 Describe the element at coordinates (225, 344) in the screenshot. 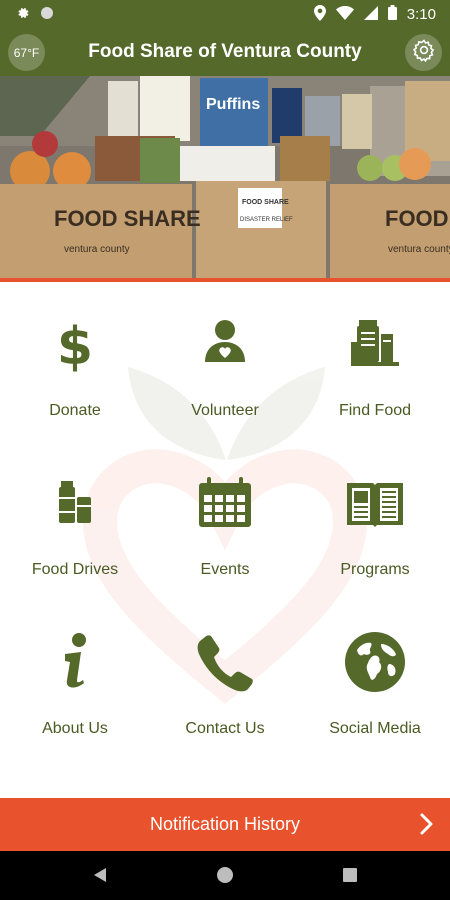

I see `volunteer-icon` at that location.